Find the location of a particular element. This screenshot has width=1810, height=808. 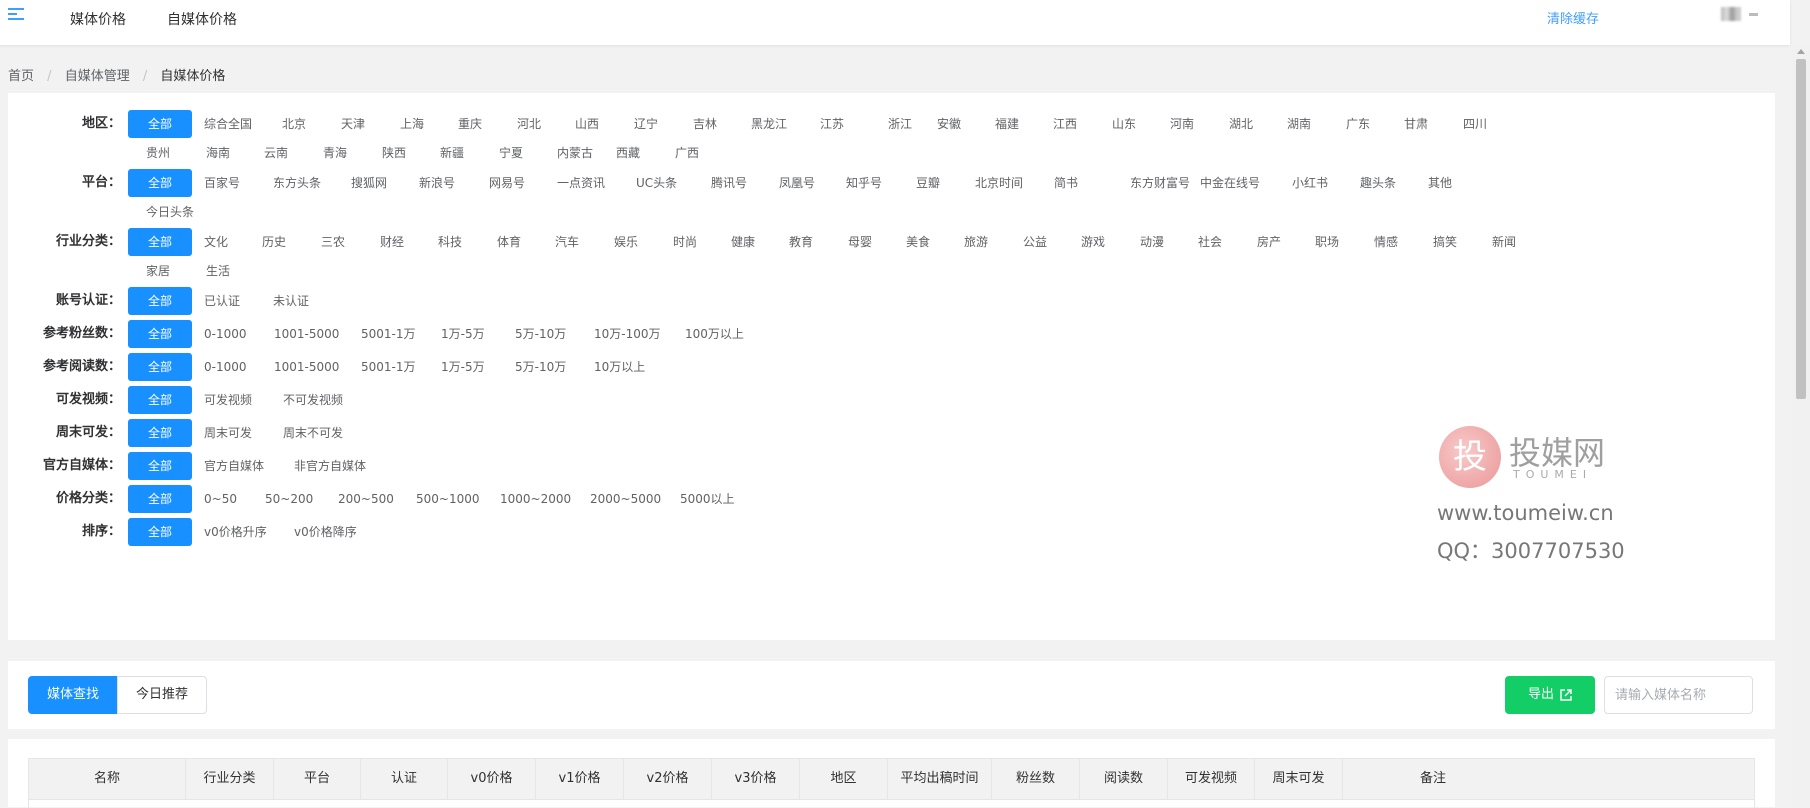

filter-option: 汽车 is located at coordinates (567, 242).